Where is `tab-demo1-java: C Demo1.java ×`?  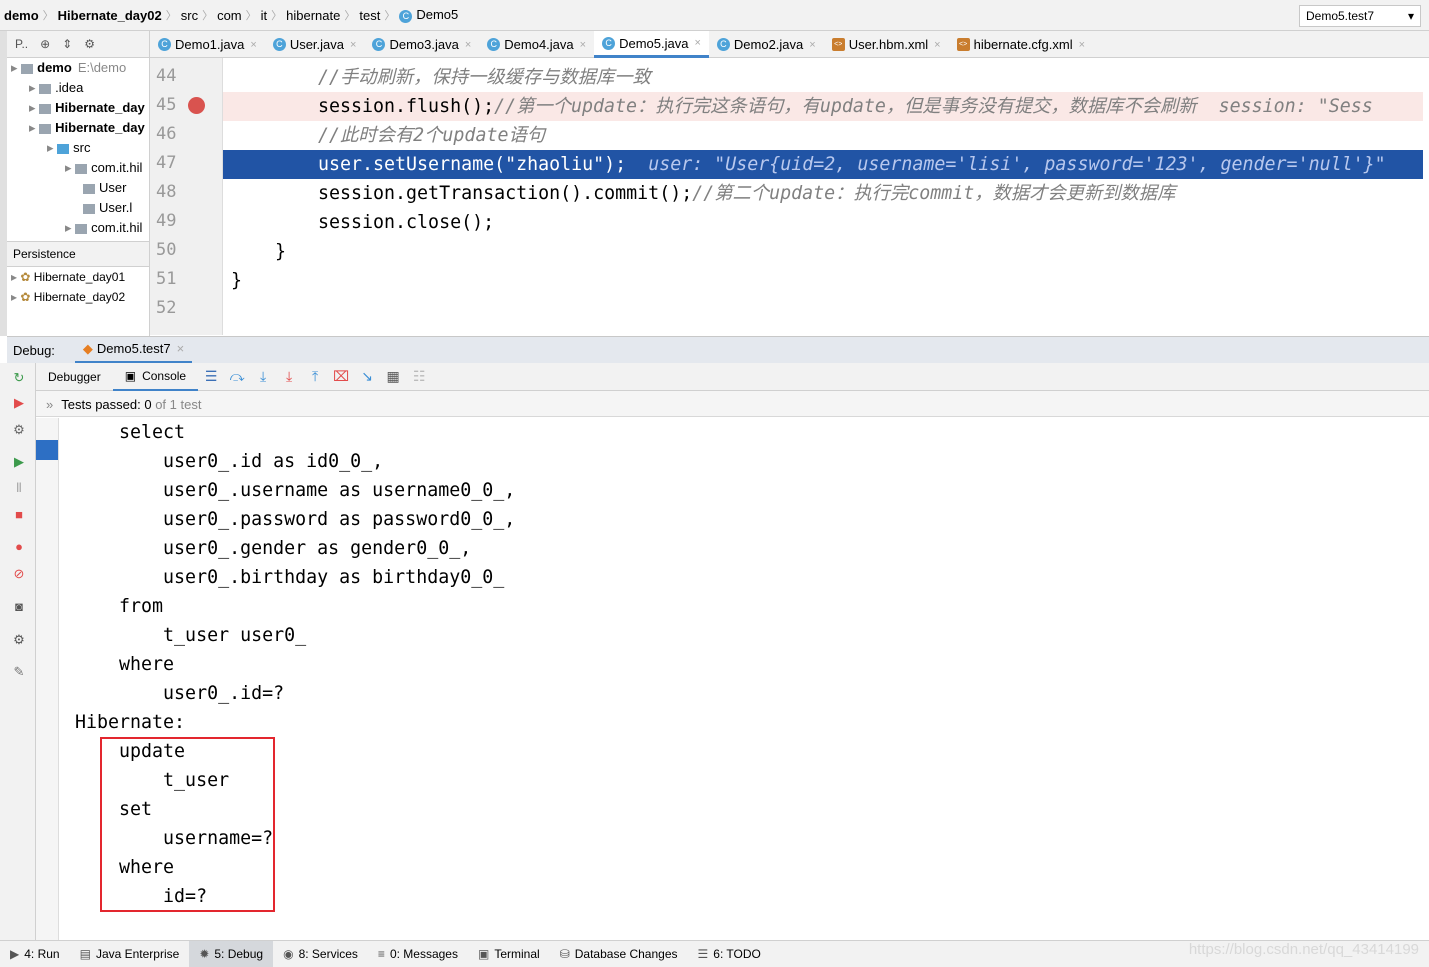
tab-demo1-java: C Demo1.java × is located at coordinates (207, 44).